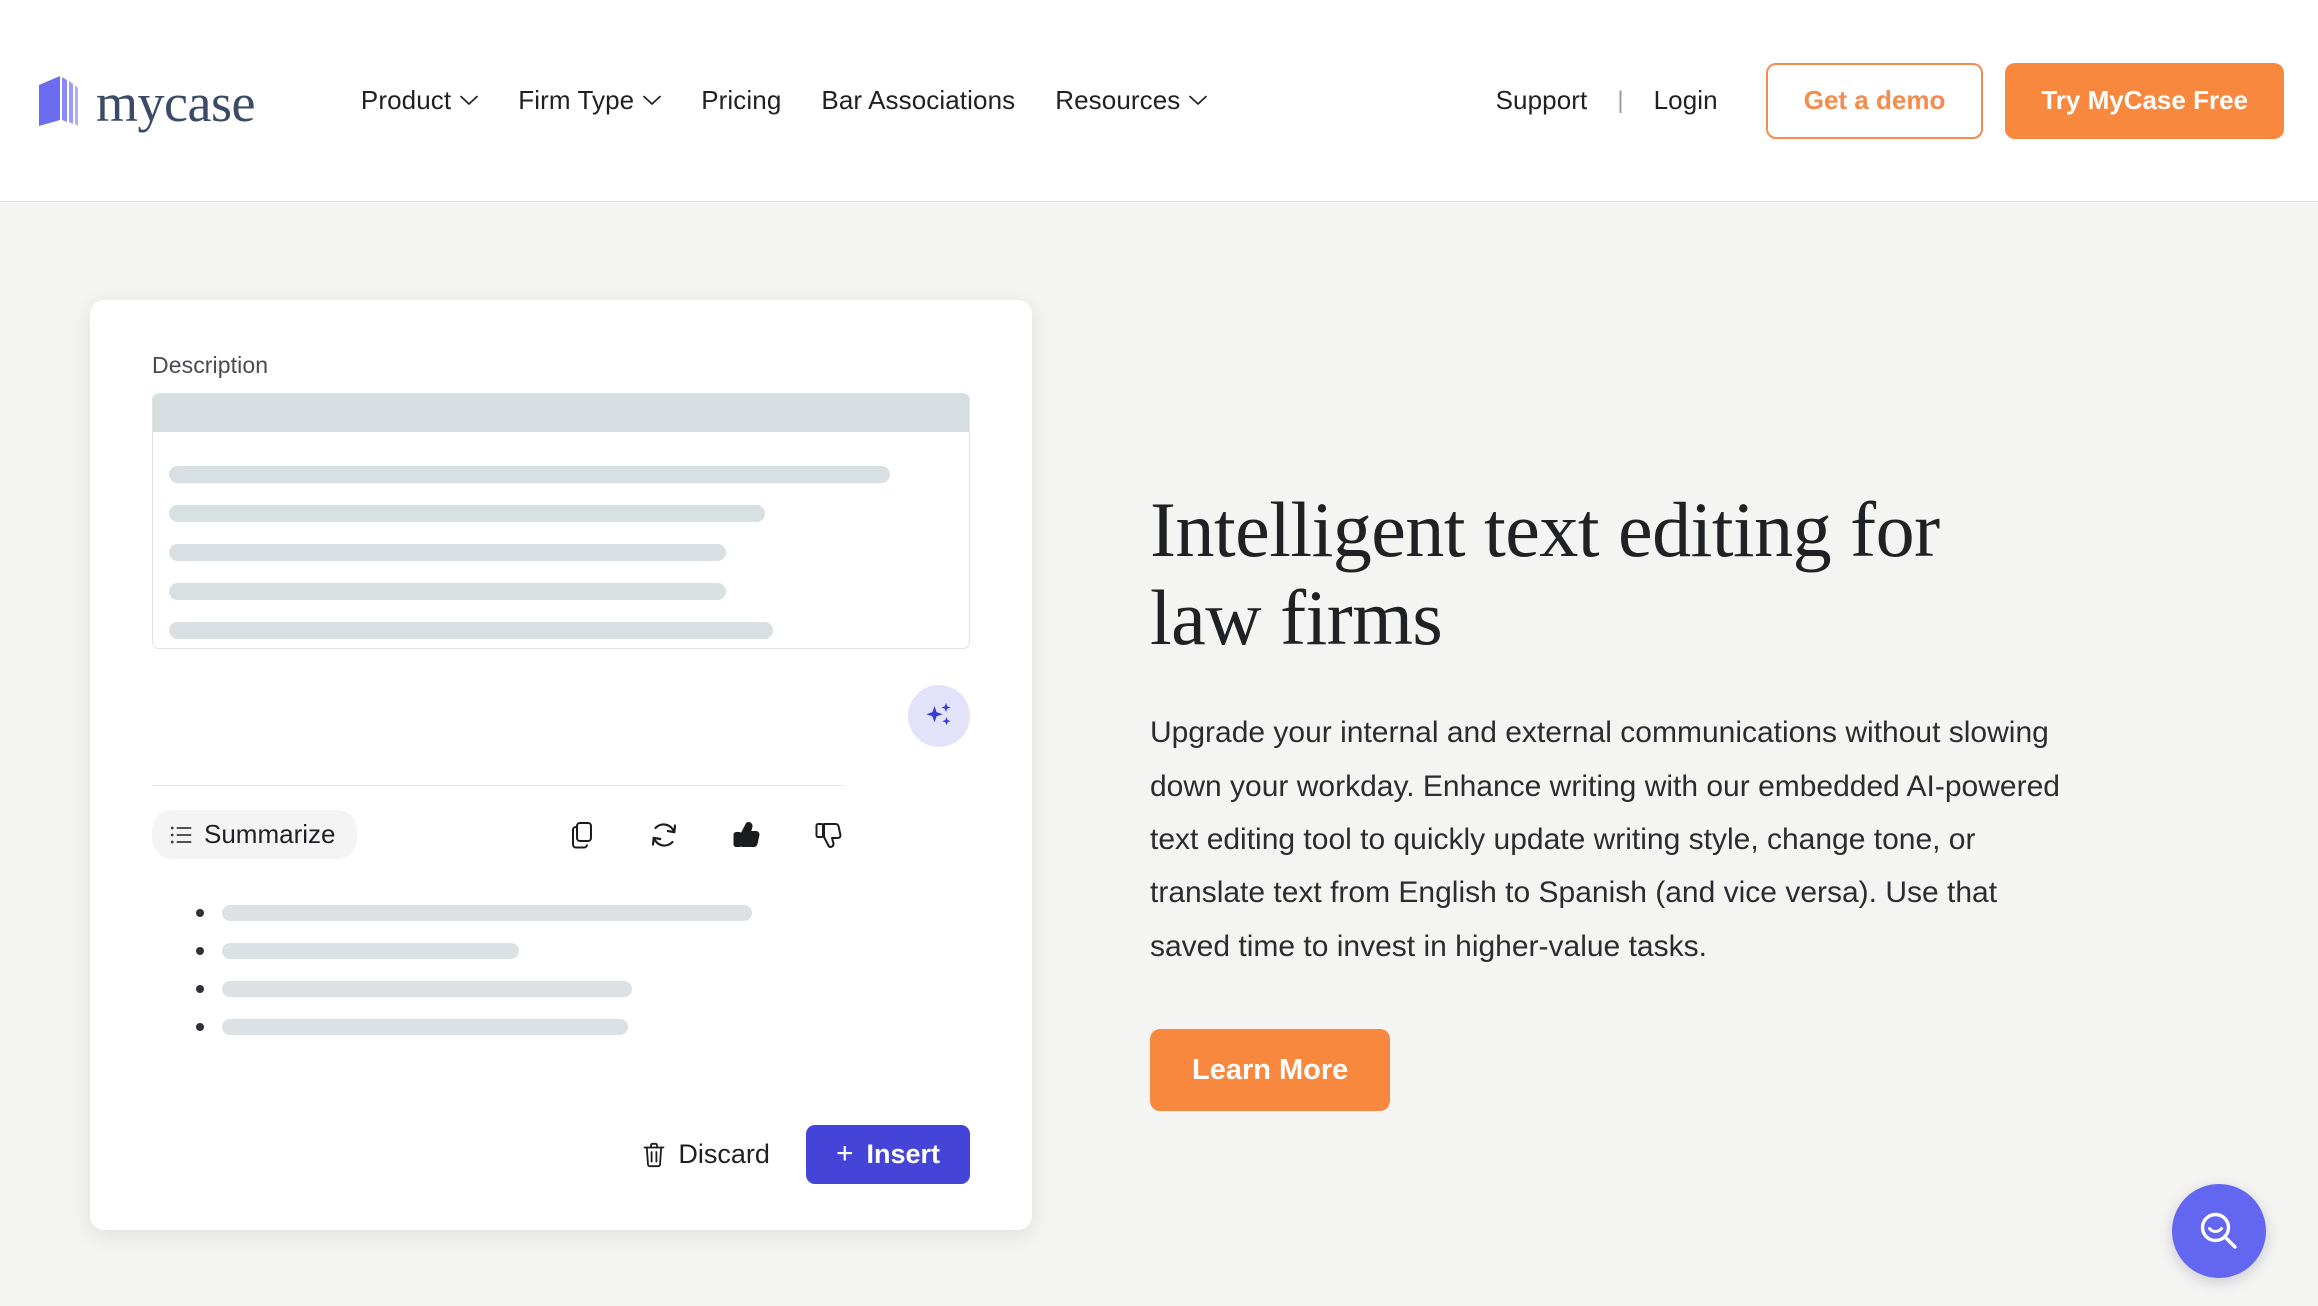  I want to click on sparkles-icon, so click(939, 716).